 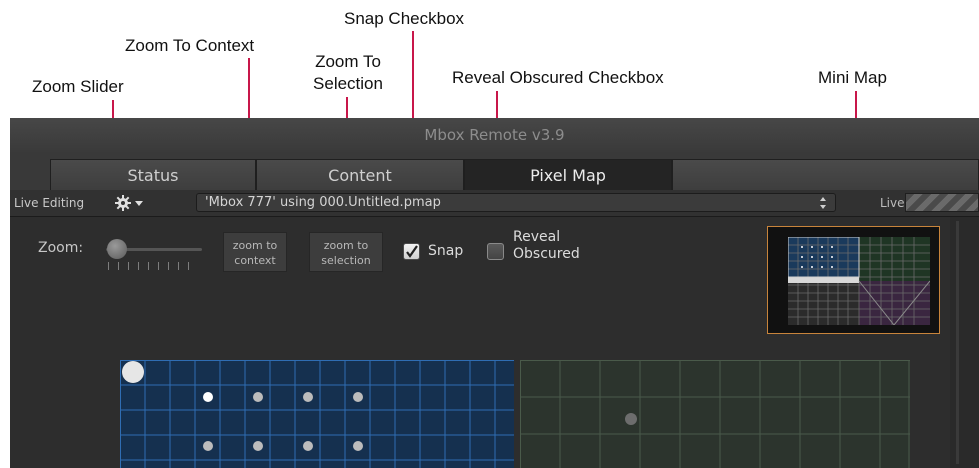 What do you see at coordinates (49, 203) in the screenshot?
I see `live-editing-label: Live Editing` at bounding box center [49, 203].